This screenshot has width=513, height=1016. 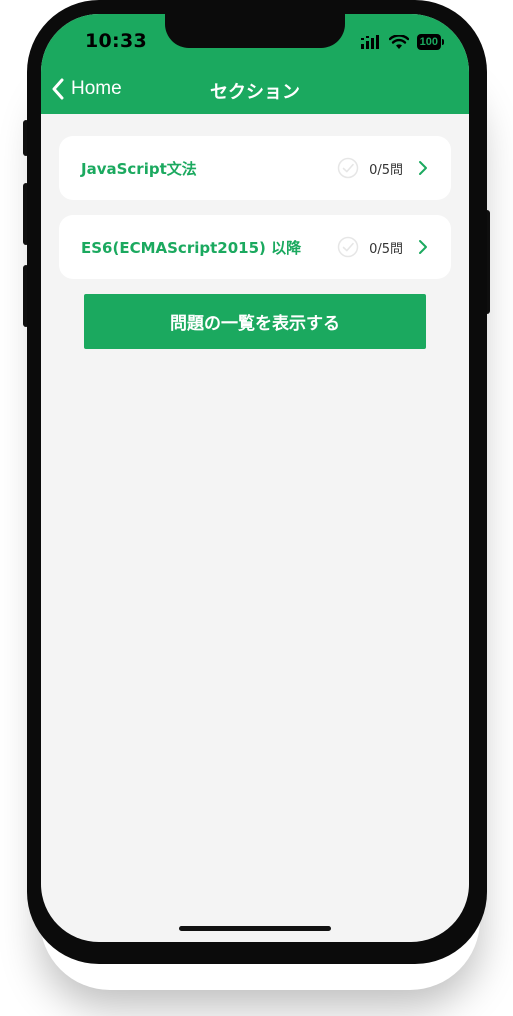 I want to click on section-card-es6: ES6(ECMAScript2015) 以降 0/5問, so click(x=255, y=247).